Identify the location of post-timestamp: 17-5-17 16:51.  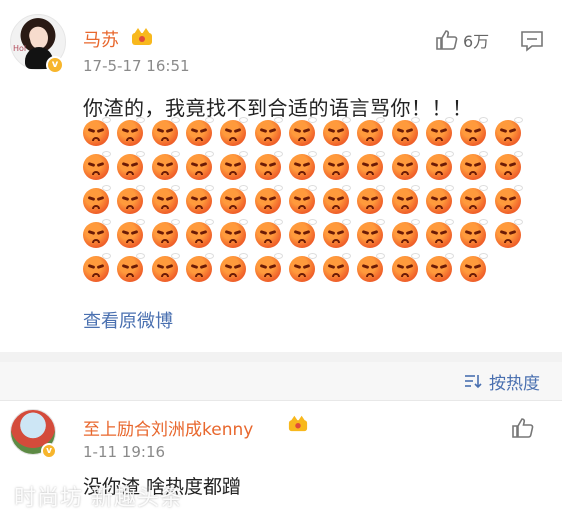
(136, 66).